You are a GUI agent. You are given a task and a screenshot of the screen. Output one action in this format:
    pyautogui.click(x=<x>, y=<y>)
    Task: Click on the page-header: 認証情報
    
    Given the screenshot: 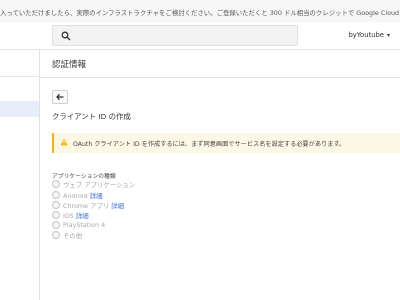 What is the action you would take?
    pyautogui.click(x=220, y=64)
    